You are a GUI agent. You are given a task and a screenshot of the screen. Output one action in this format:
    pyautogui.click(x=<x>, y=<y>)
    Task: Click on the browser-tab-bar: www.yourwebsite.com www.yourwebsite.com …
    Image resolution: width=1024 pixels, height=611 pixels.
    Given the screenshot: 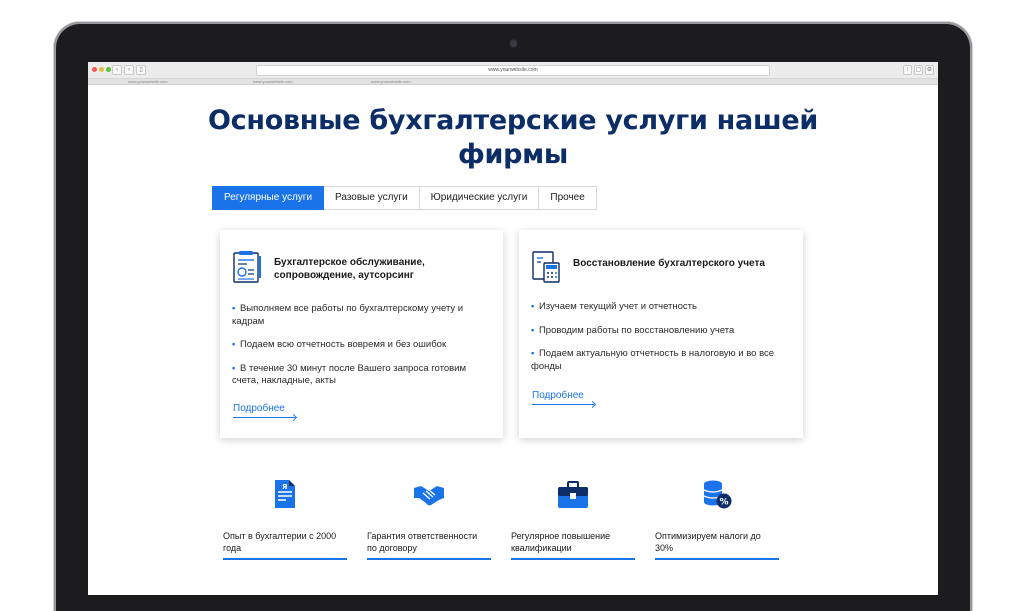 What is the action you would take?
    pyautogui.click(x=513, y=82)
    